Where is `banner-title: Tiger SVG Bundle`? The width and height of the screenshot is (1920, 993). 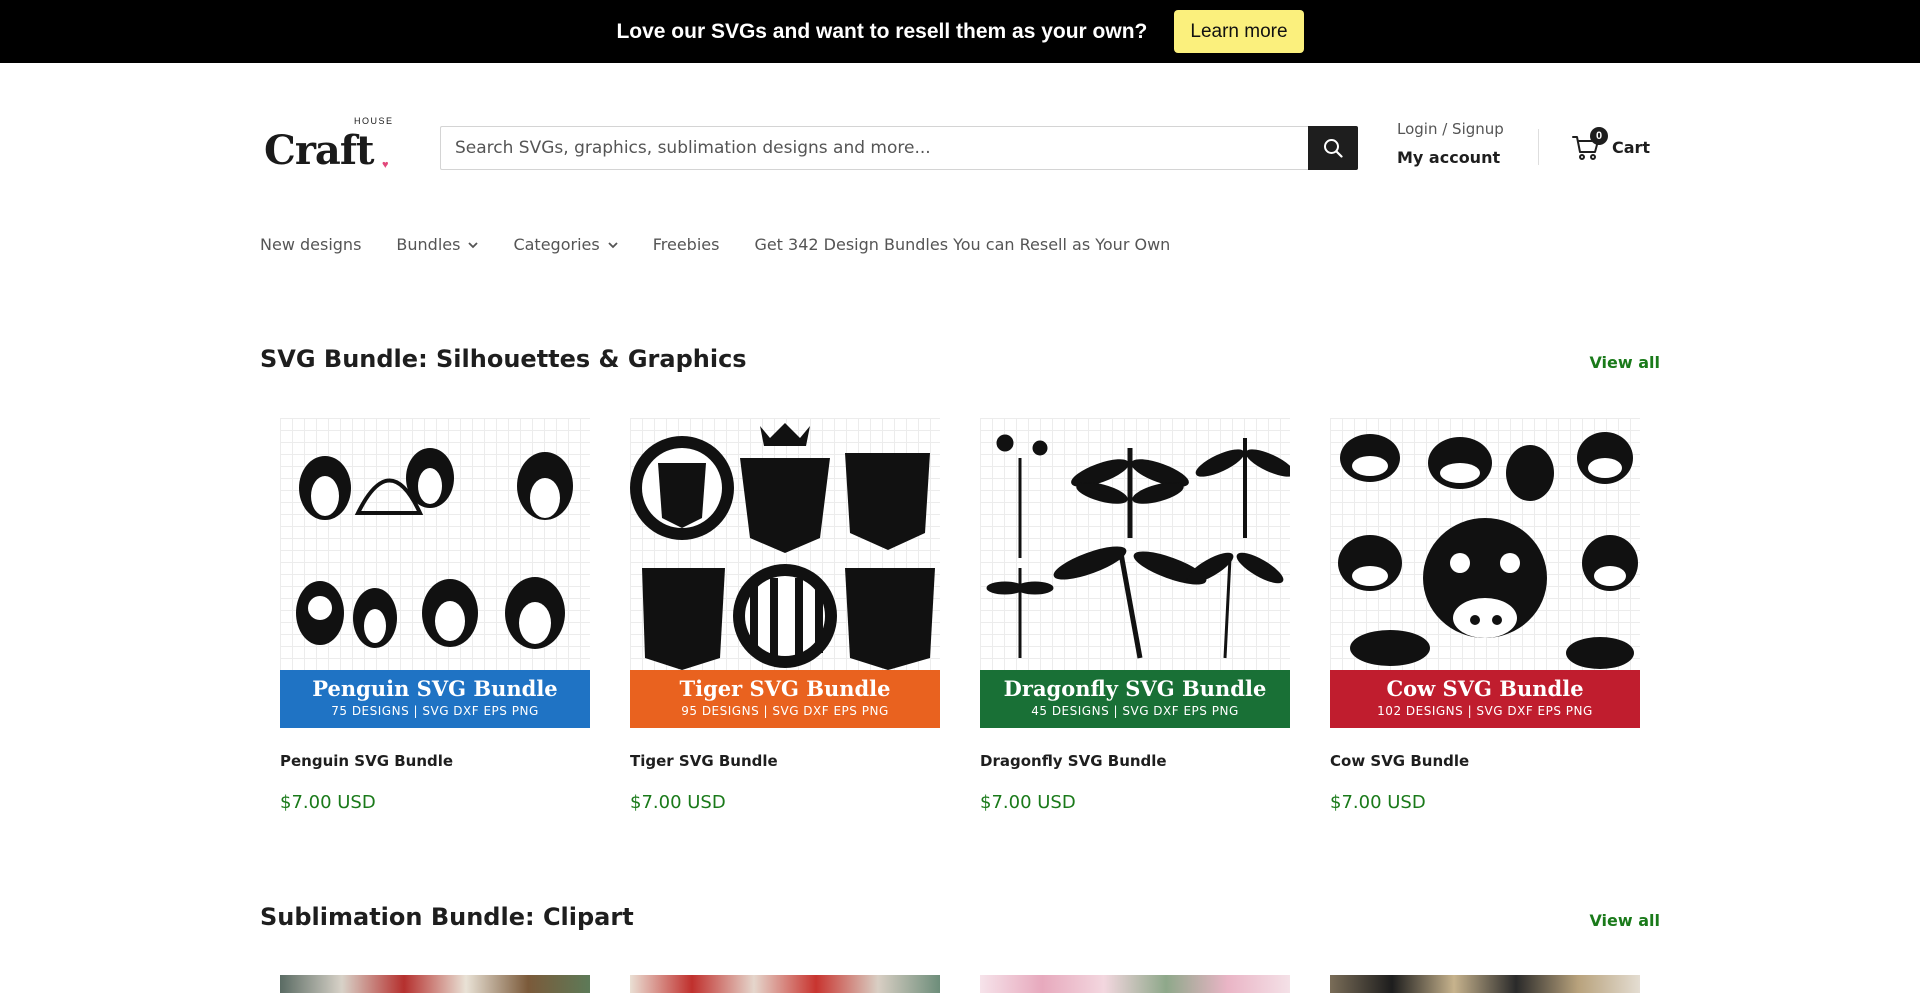 banner-title: Tiger SVG Bundle is located at coordinates (785, 688).